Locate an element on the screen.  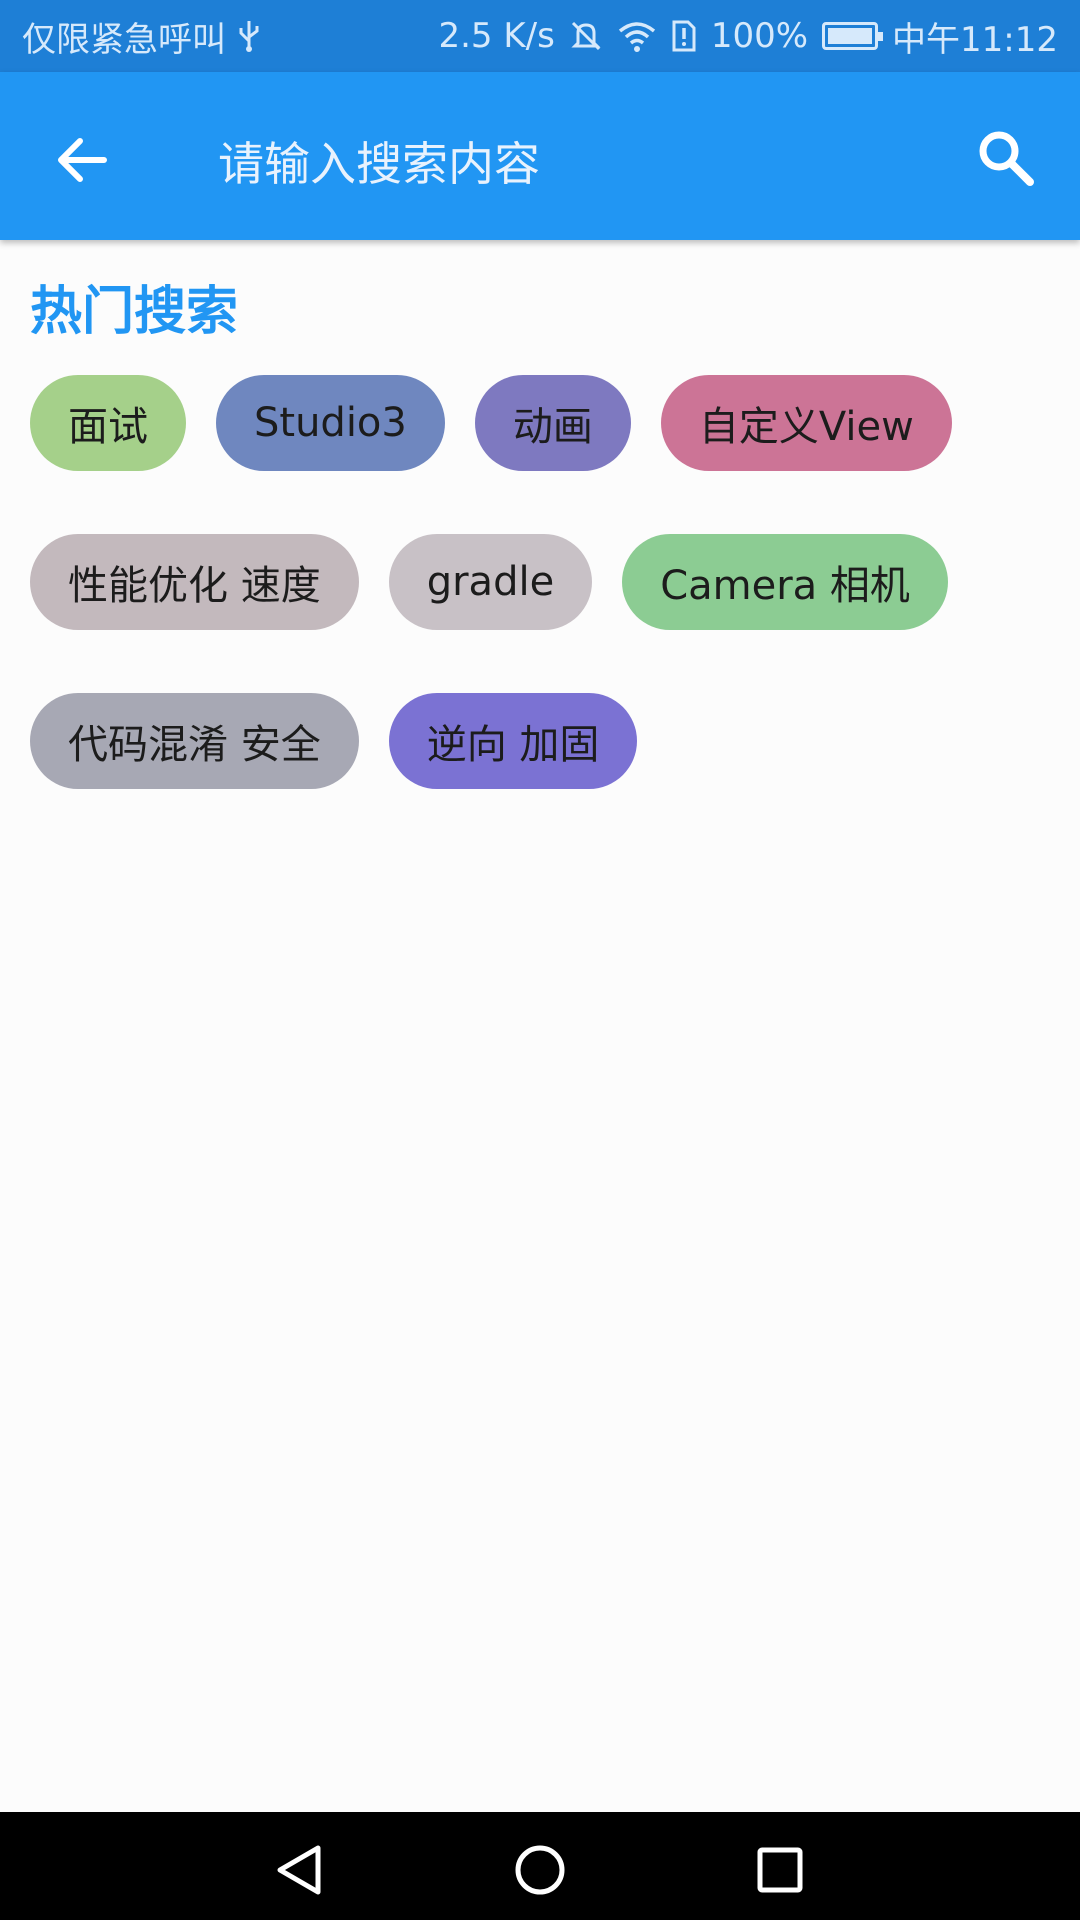
search-button is located at coordinates (1006, 158).